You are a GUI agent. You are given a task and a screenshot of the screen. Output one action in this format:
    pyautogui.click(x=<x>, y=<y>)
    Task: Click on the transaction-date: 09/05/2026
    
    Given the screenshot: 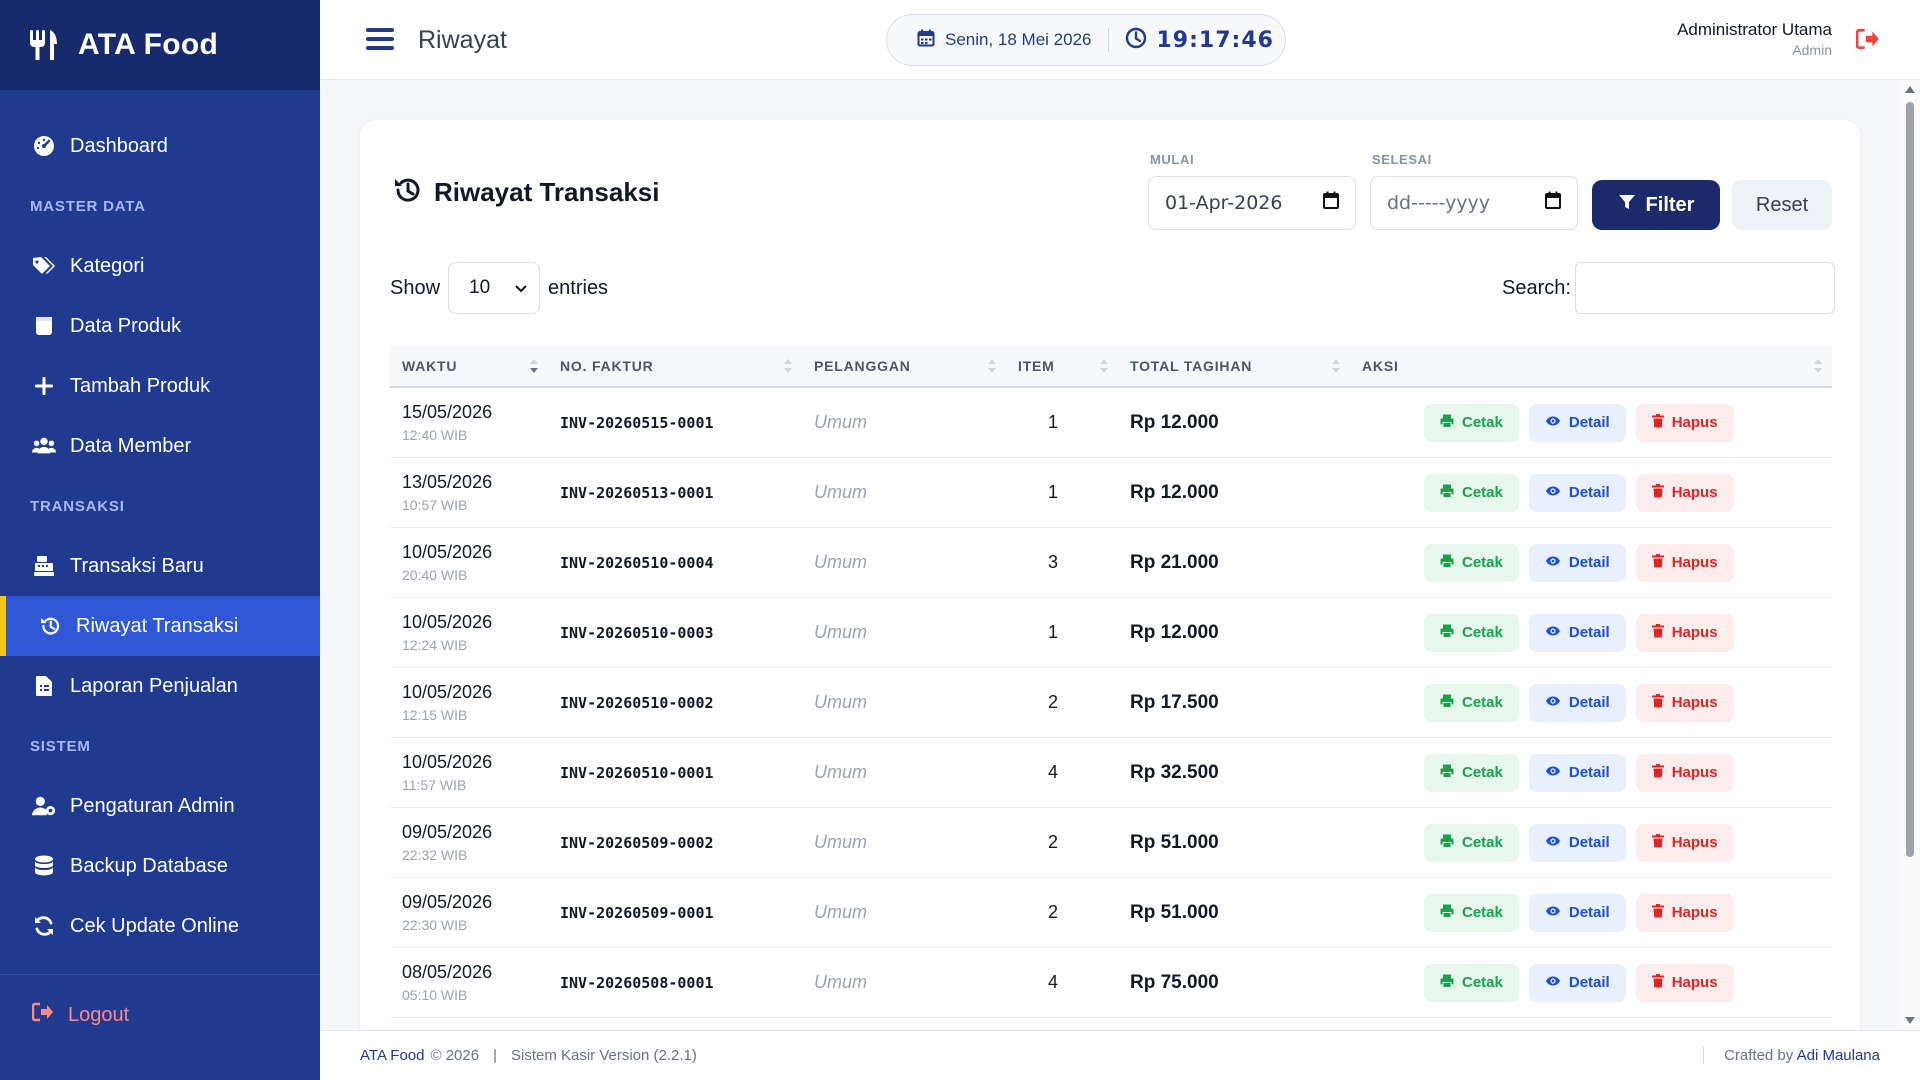 What is the action you would take?
    pyautogui.click(x=447, y=902)
    